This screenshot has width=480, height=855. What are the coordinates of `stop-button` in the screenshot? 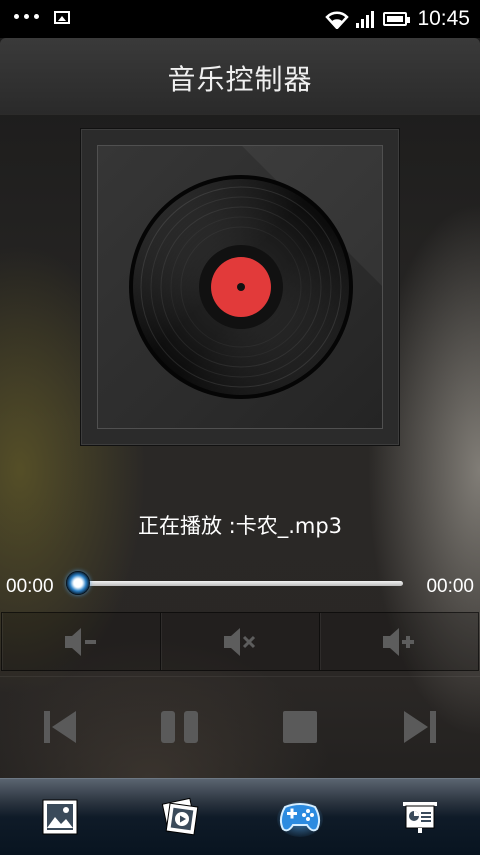 It's located at (300, 727).